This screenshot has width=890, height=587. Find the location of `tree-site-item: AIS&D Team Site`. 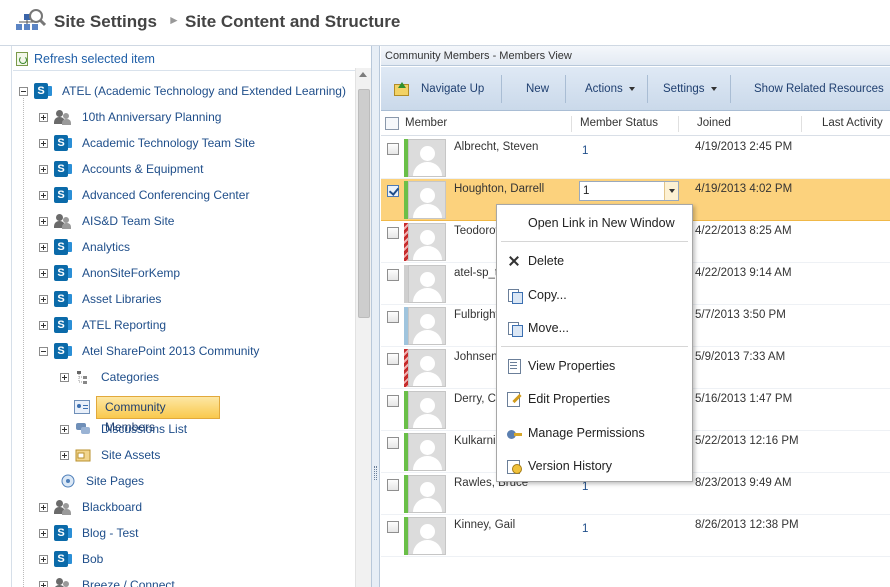

tree-site-item: AIS&D Team Site is located at coordinates (106, 221).